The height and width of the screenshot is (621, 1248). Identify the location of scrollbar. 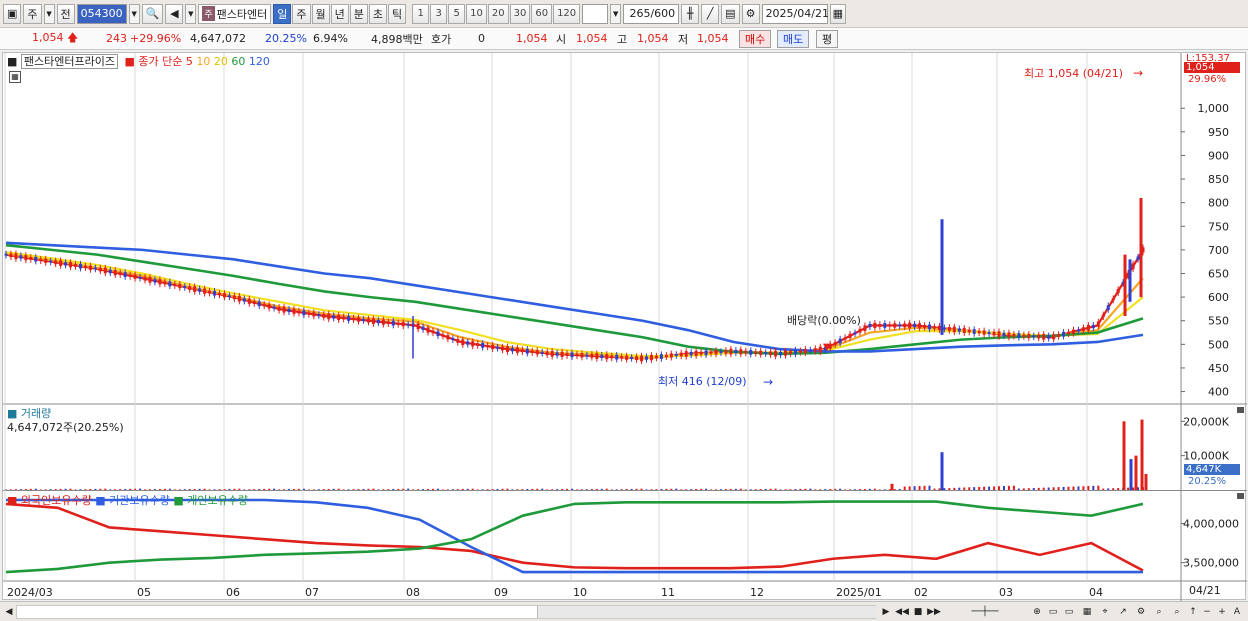
(446, 612).